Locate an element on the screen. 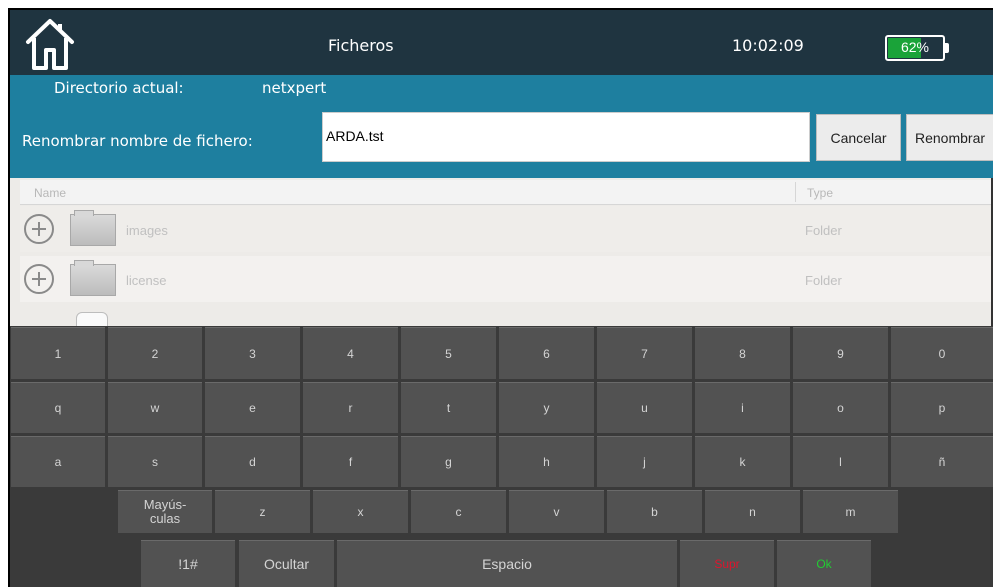 Image resolution: width=993 pixels, height=587 pixels. key-9: 9 is located at coordinates (840, 353).